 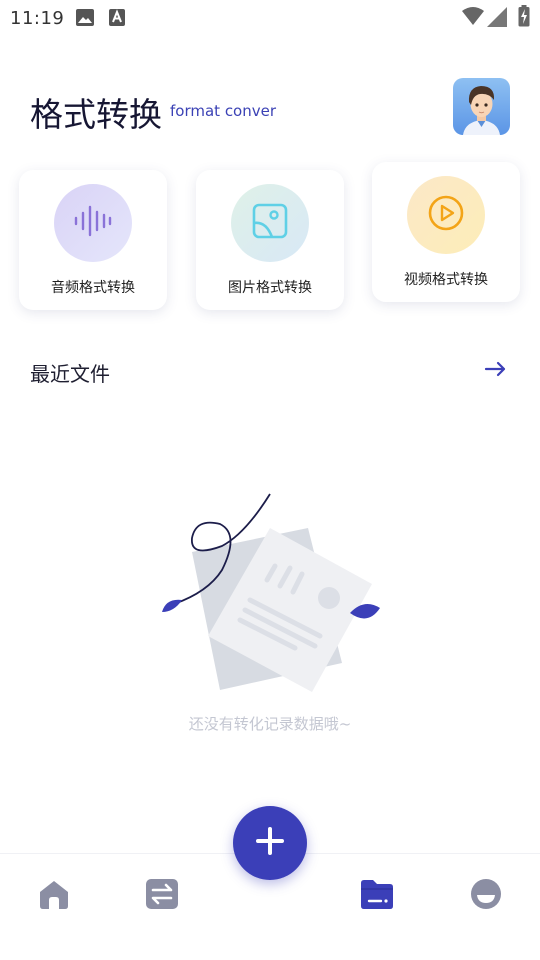 I want to click on image-icon-circle, so click(x=270, y=223).